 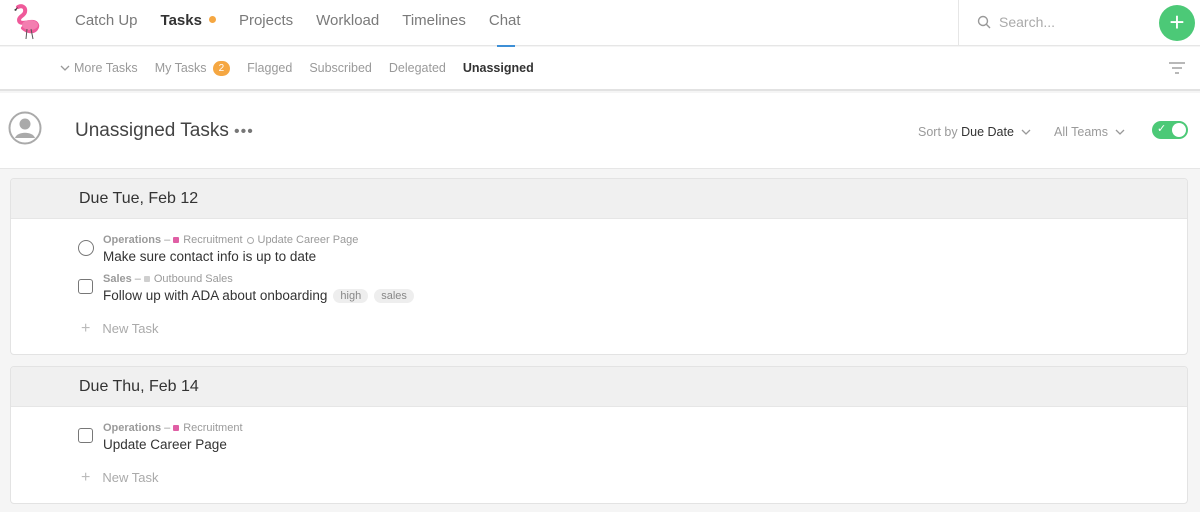 I want to click on tab-delegated-label: Delegated, so click(x=417, y=68).